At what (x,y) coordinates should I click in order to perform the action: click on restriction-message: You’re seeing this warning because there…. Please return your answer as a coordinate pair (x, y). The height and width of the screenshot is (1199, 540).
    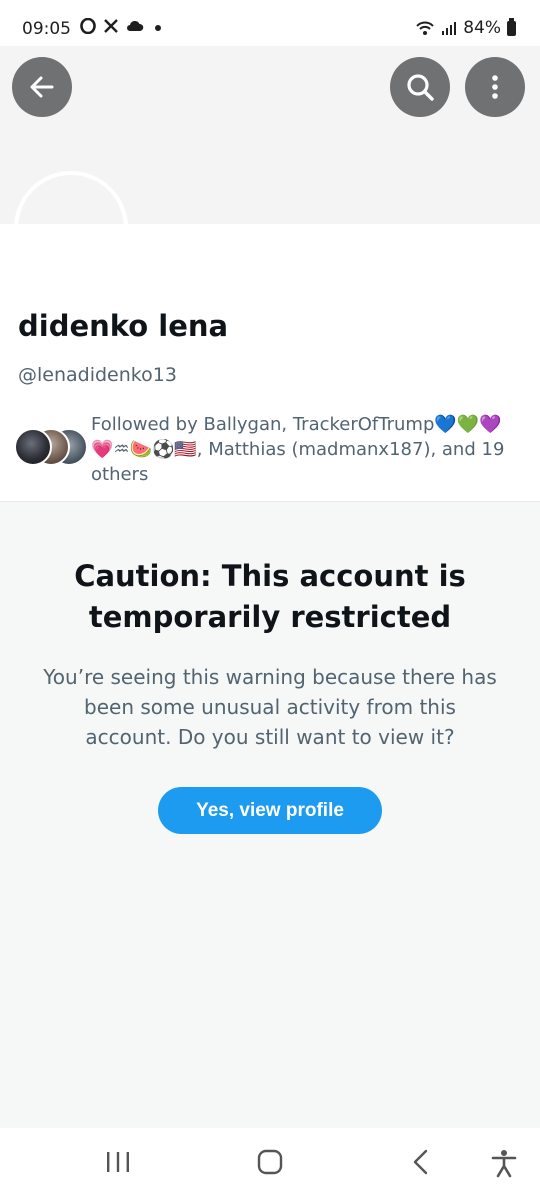
    Looking at the image, I should click on (270, 707).